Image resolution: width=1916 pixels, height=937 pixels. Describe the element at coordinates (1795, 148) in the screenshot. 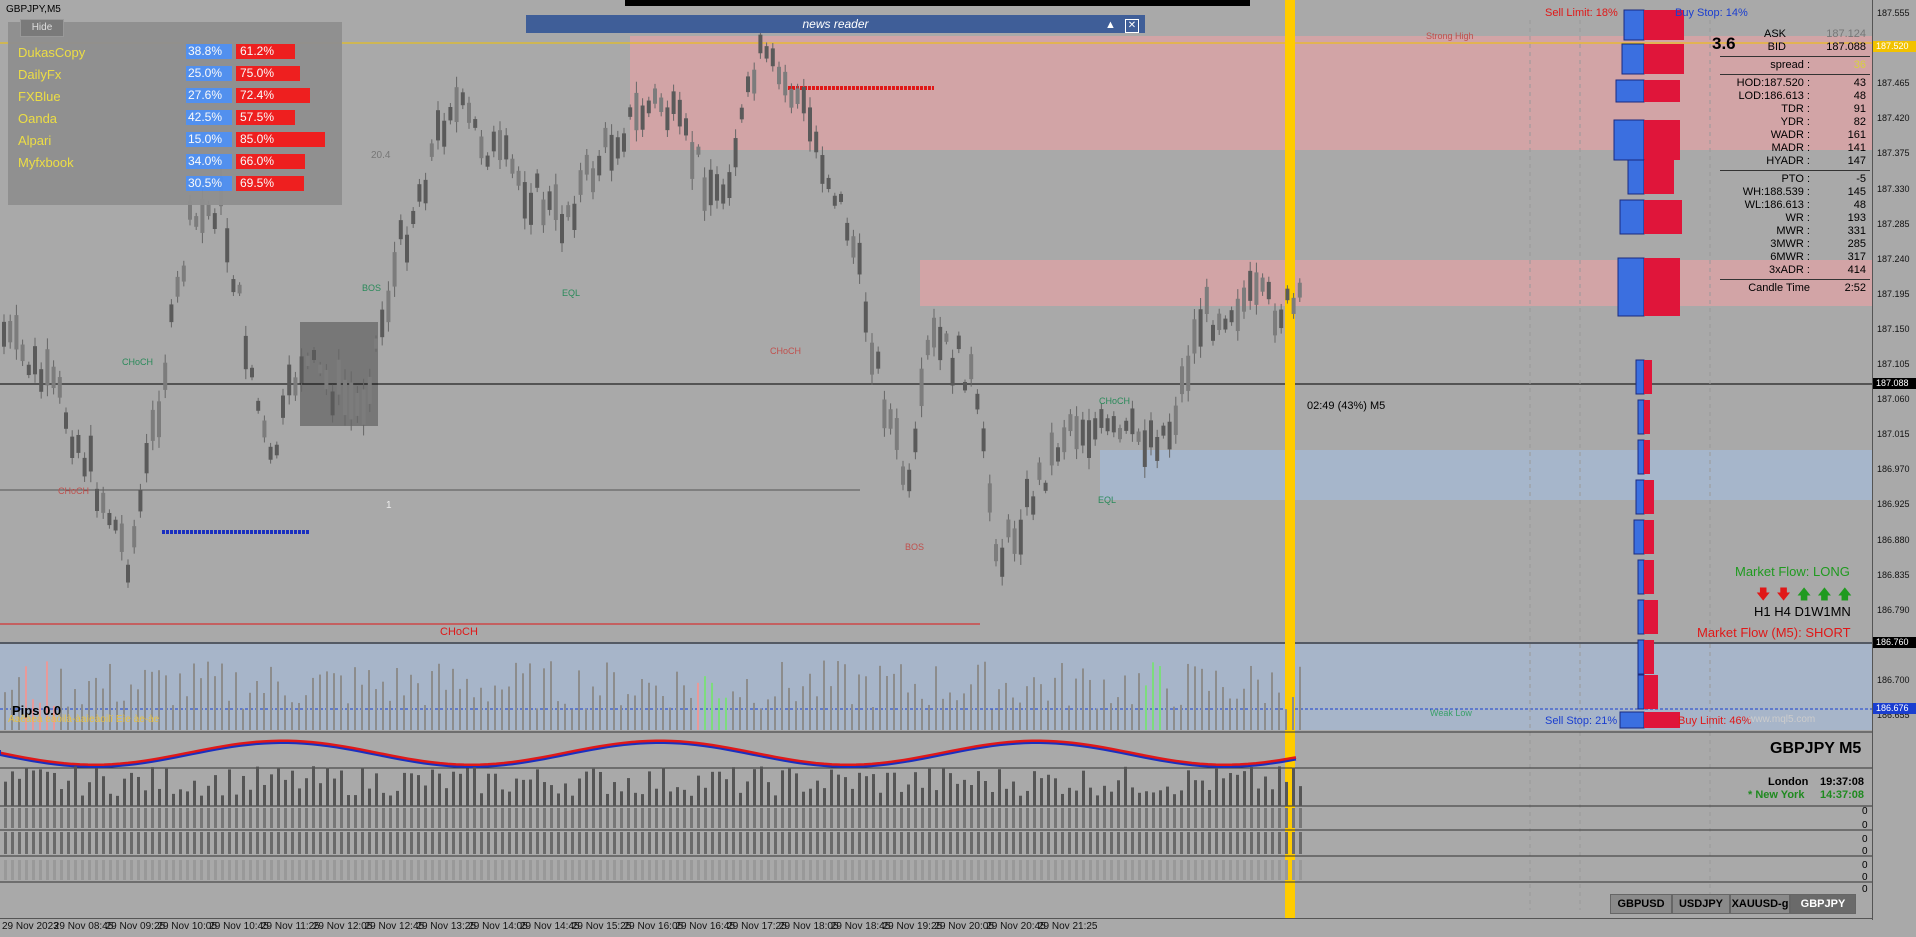

I see `info-row: MADR : 141` at that location.